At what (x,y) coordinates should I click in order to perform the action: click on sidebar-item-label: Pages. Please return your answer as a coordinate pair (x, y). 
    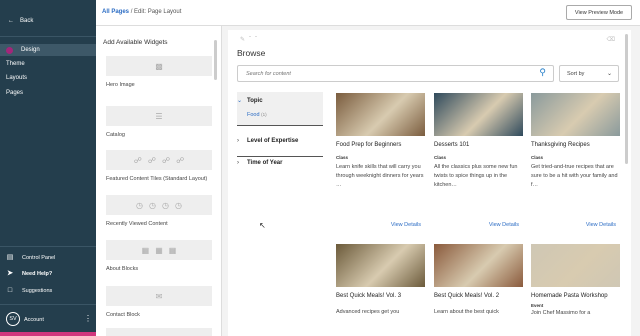
    Looking at the image, I should click on (15, 93).